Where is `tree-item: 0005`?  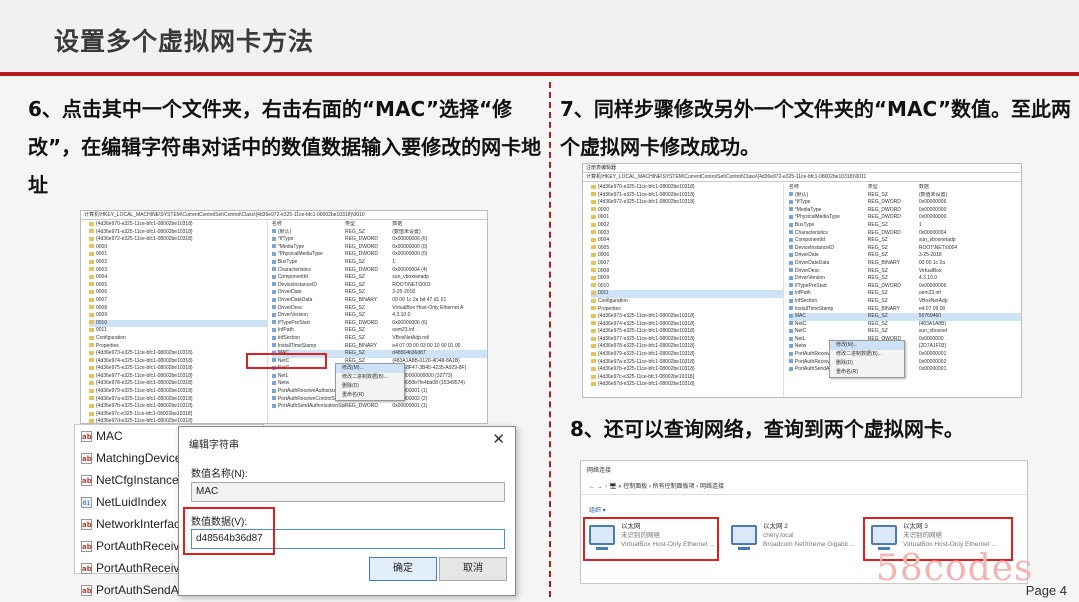 tree-item: 0005 is located at coordinates (178, 286).